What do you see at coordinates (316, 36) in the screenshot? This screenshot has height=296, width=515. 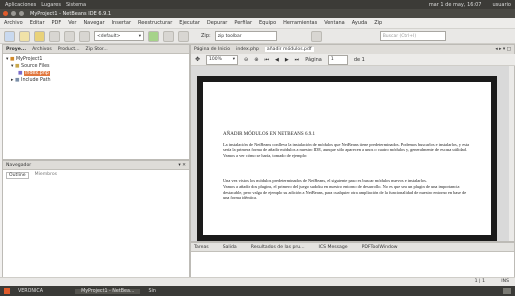 I see `zip-action-icon` at bounding box center [316, 36].